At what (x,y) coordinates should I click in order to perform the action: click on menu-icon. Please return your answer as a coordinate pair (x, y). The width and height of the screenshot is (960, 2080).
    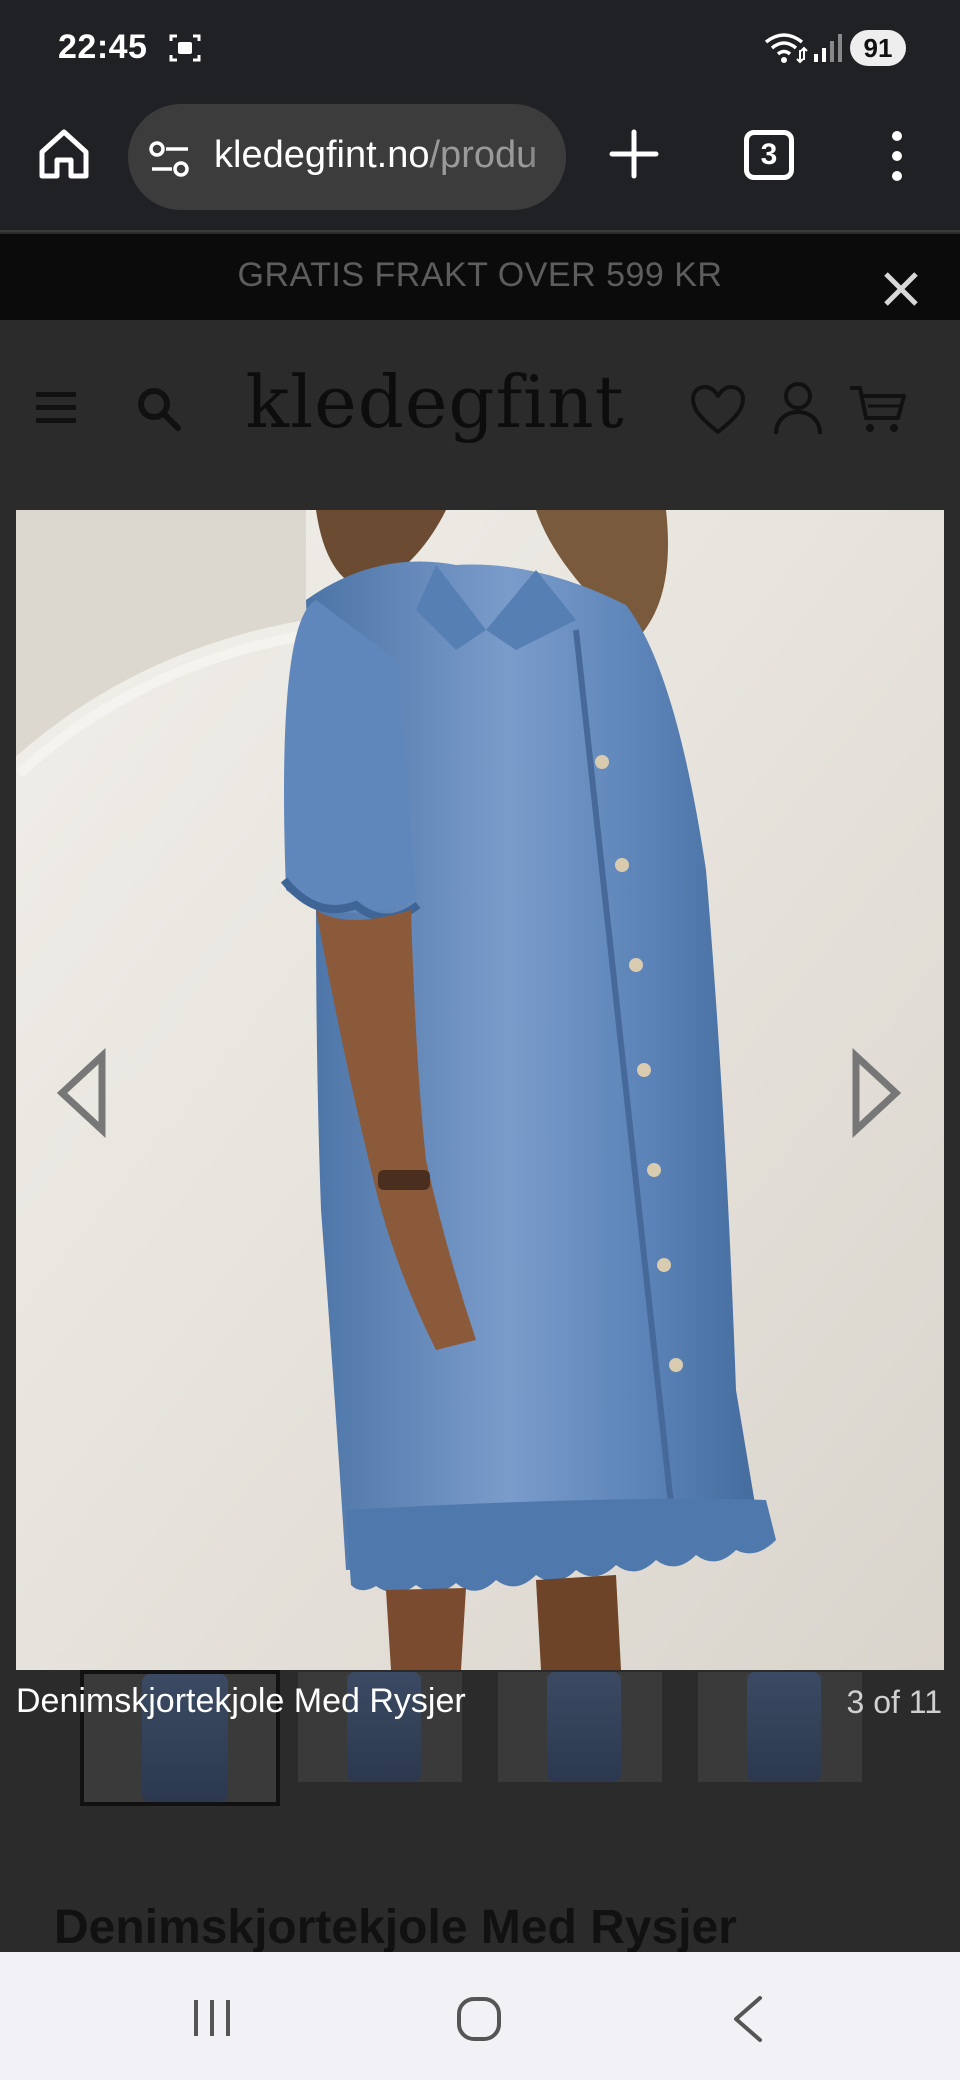
    Looking at the image, I should click on (56, 408).